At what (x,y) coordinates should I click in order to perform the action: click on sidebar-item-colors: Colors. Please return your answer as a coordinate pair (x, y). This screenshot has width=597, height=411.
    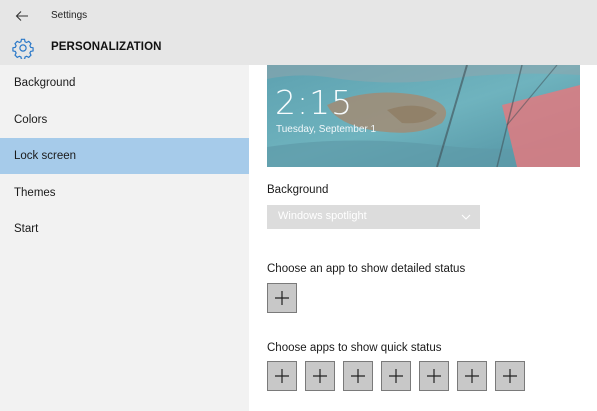
    Looking at the image, I should click on (124, 120).